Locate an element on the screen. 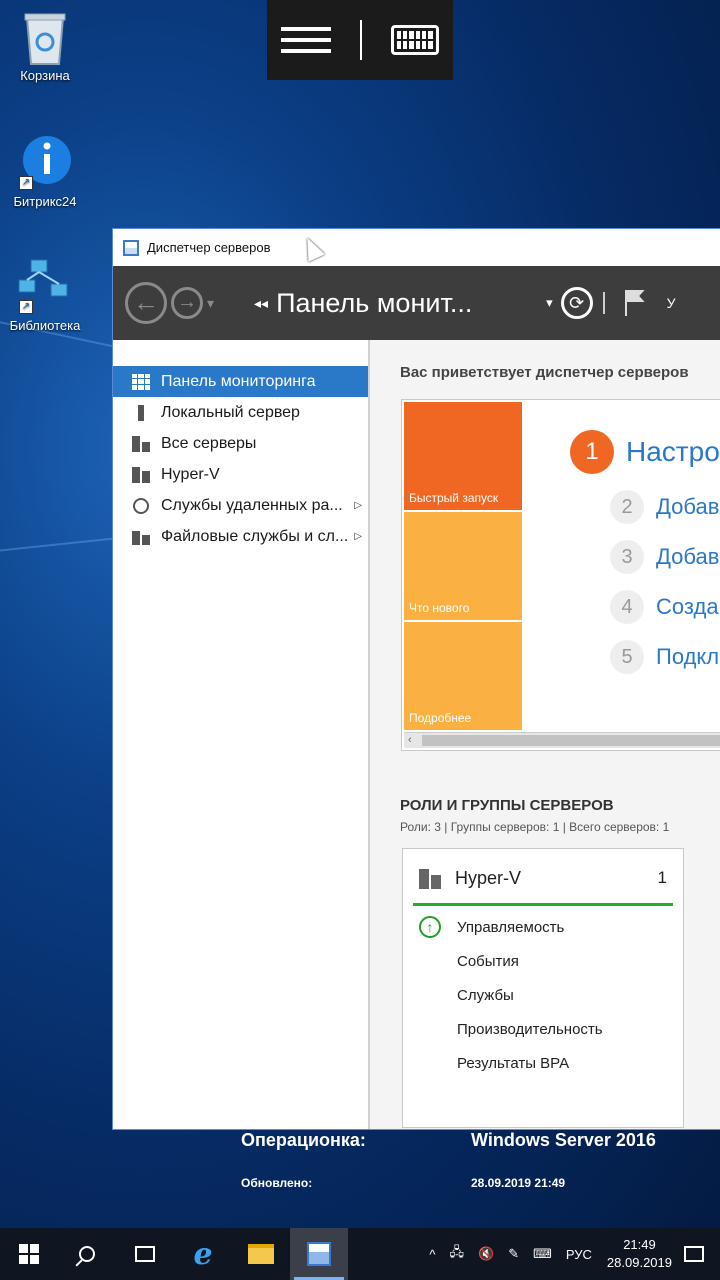  window-title: Диспетчер серверов is located at coordinates (209, 247).